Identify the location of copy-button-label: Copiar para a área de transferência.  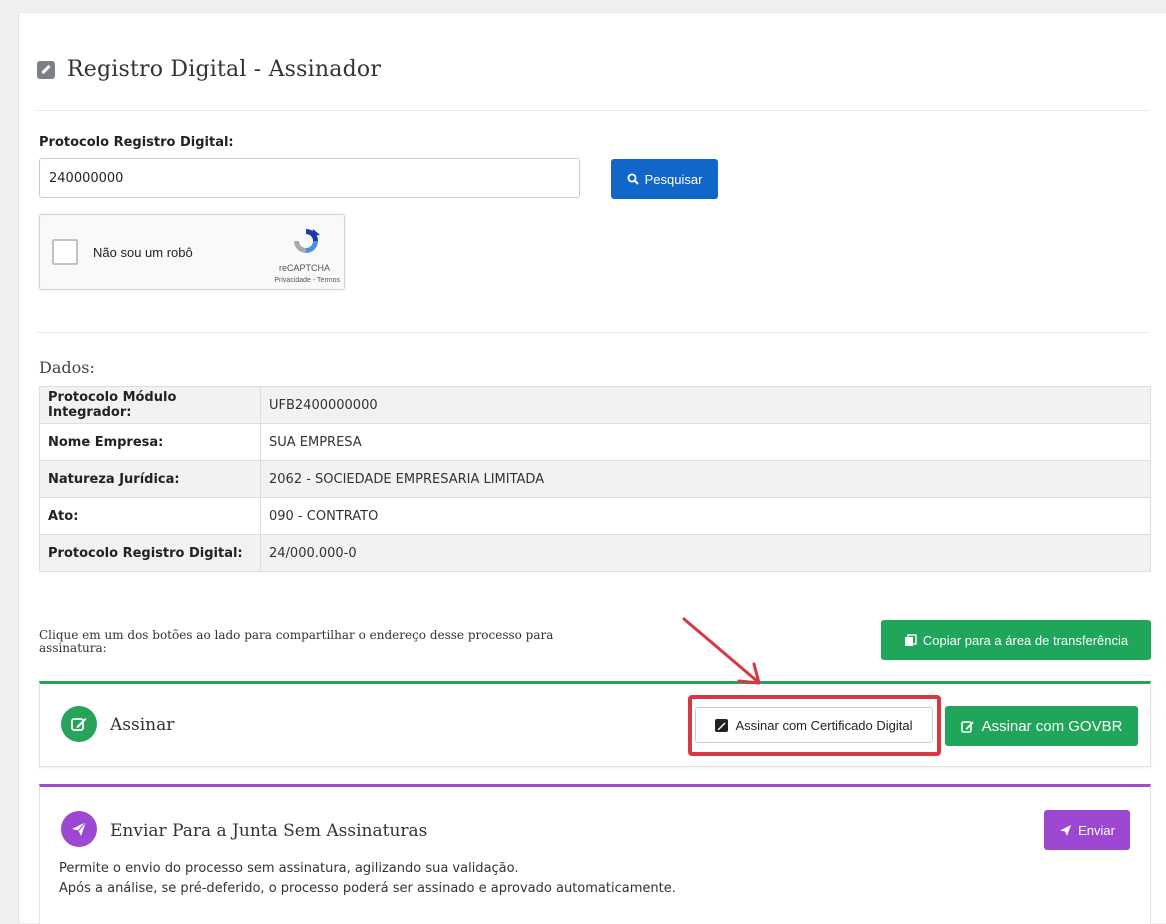
(1025, 640).